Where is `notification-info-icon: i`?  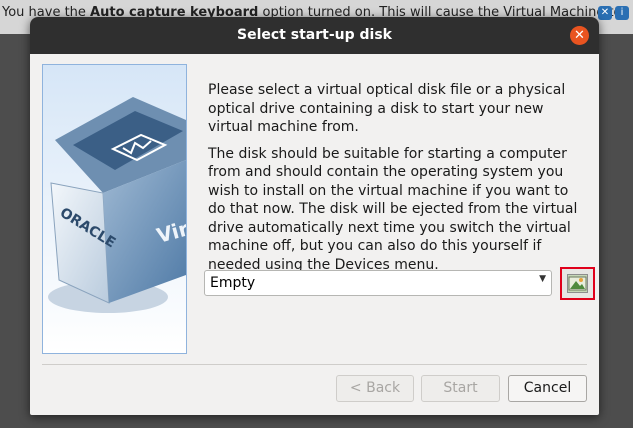 notification-info-icon: i is located at coordinates (622, 13).